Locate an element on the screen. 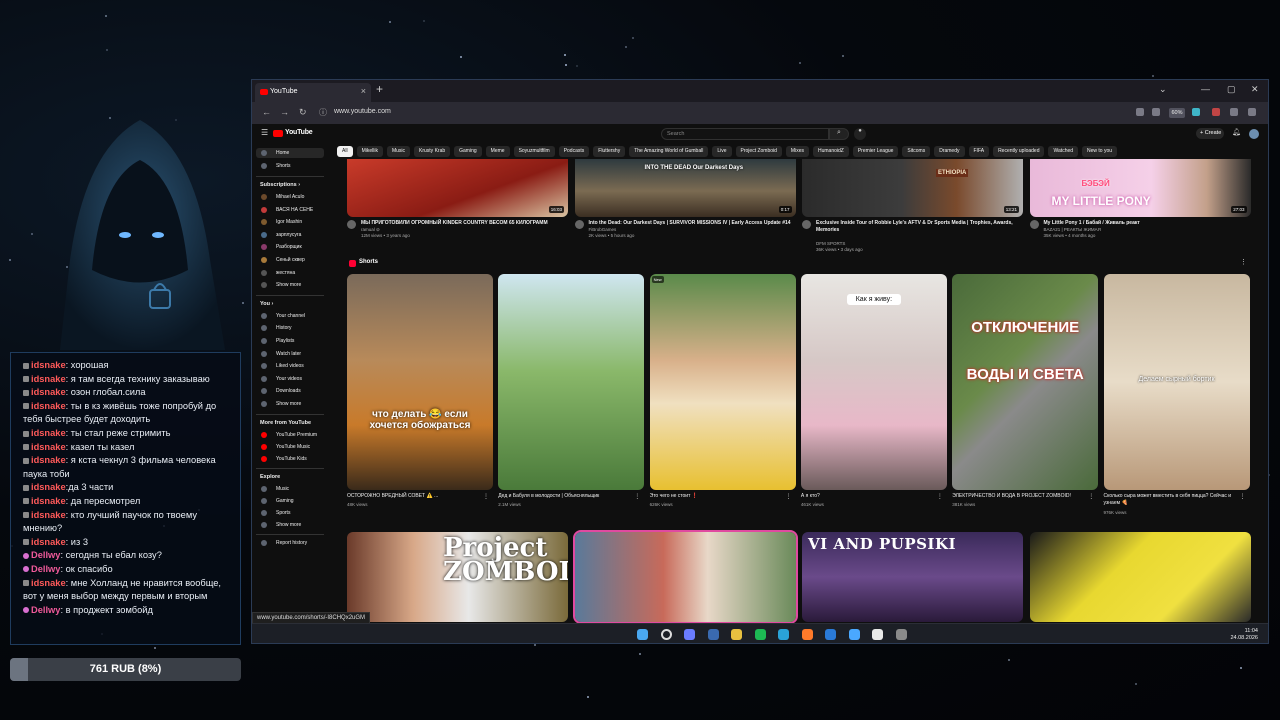 Image resolution: width=1280 pixels, height=720 pixels. sidebar-item-home: Home is located at coordinates (290, 153).